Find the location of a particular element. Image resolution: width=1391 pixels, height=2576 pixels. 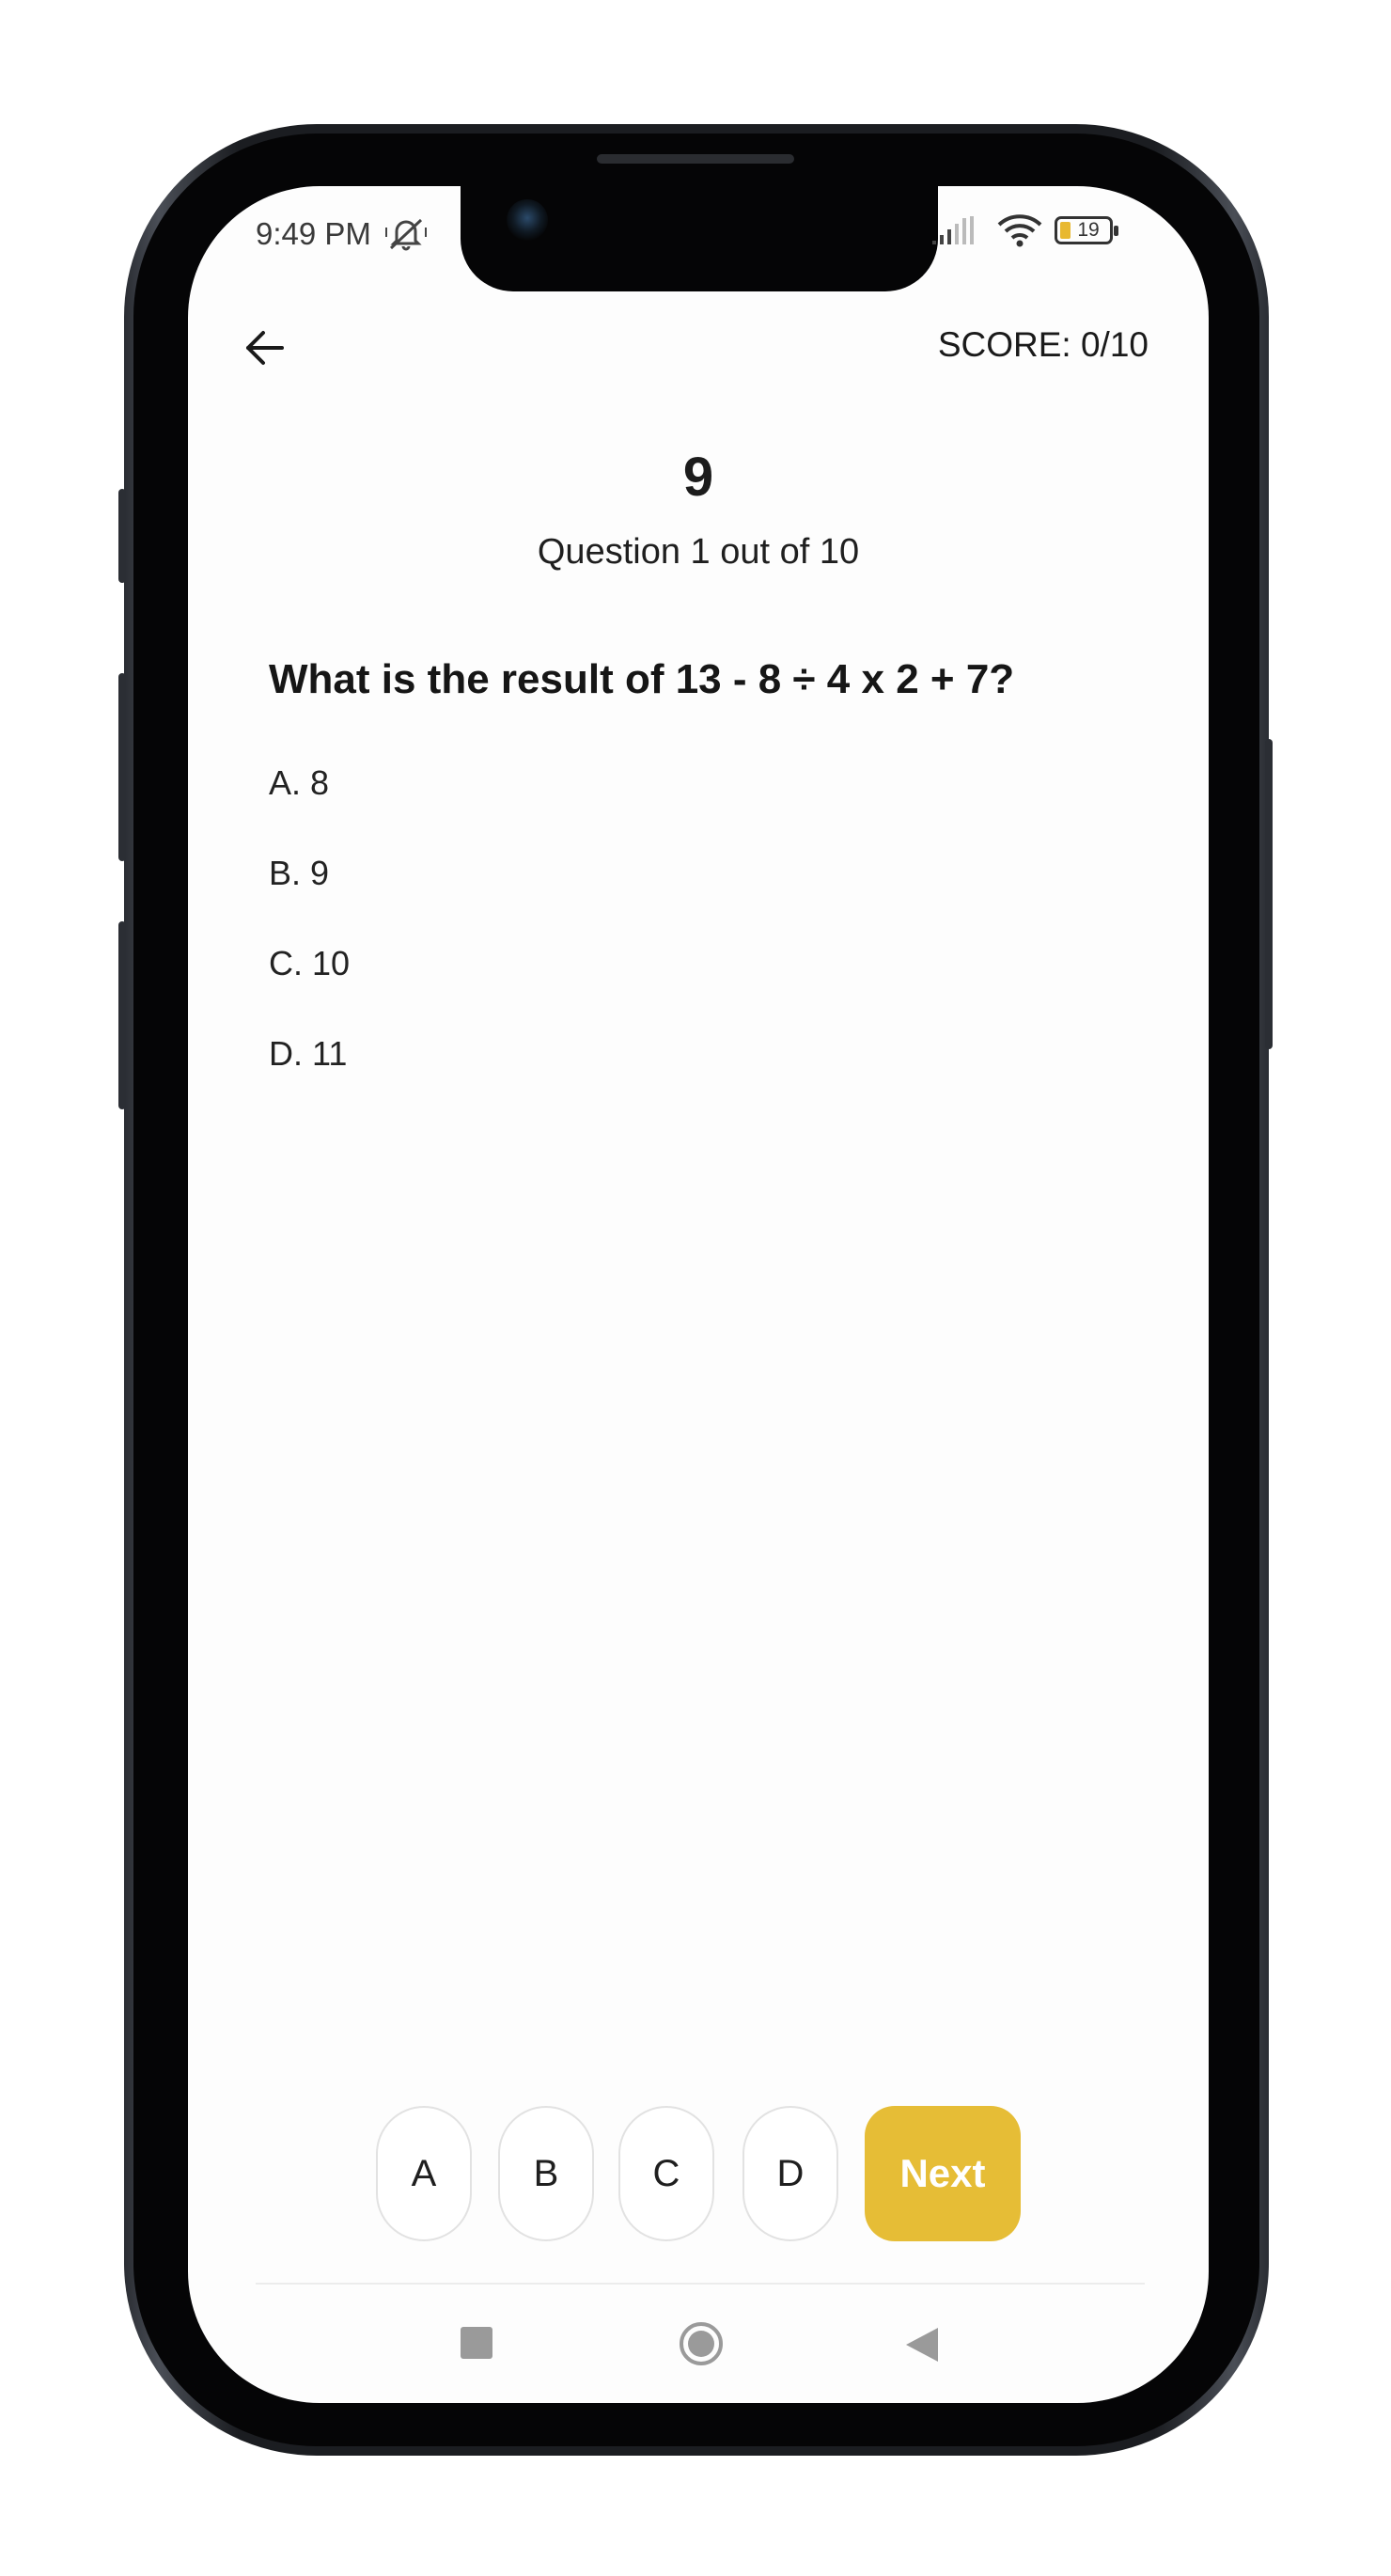

back-triangle-icon is located at coordinates (922, 2347).